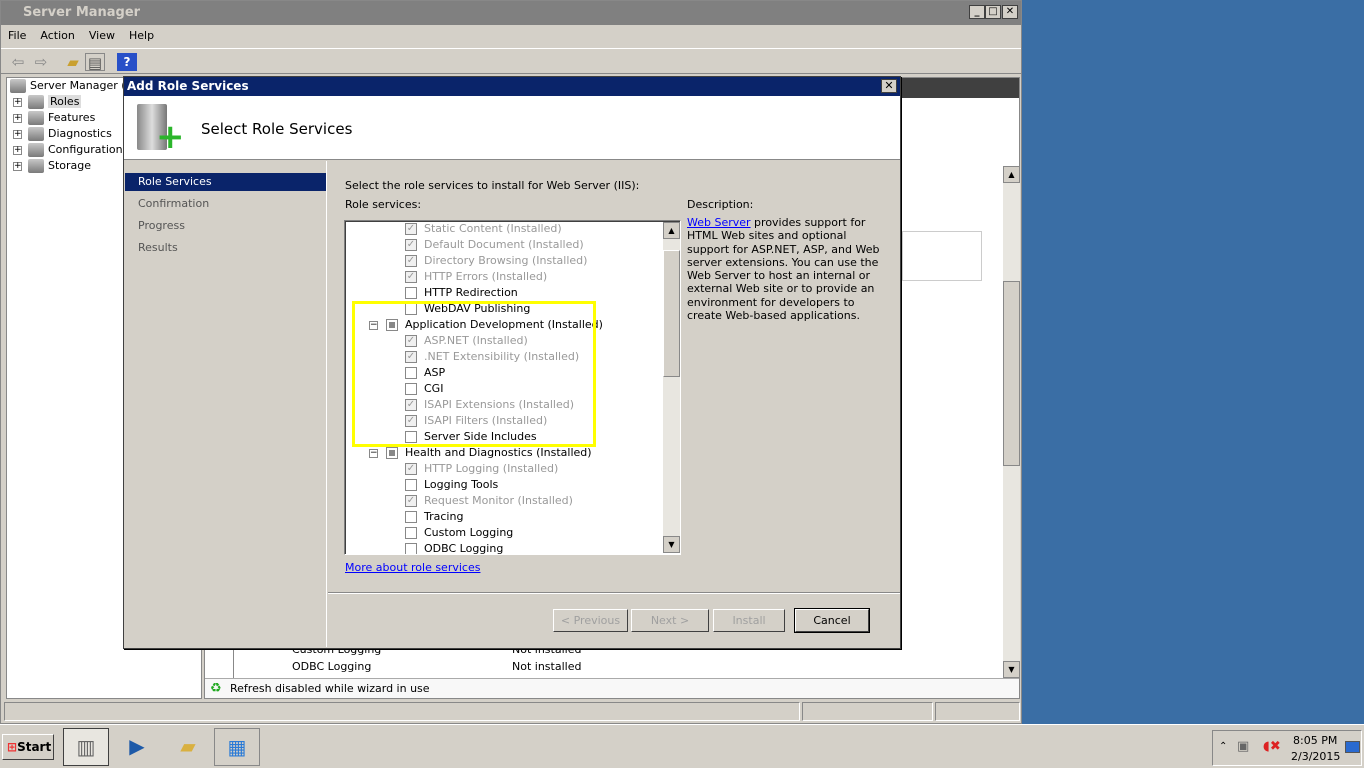  Describe the element at coordinates (993, 12) in the screenshot. I see `maximize-button: □` at that location.